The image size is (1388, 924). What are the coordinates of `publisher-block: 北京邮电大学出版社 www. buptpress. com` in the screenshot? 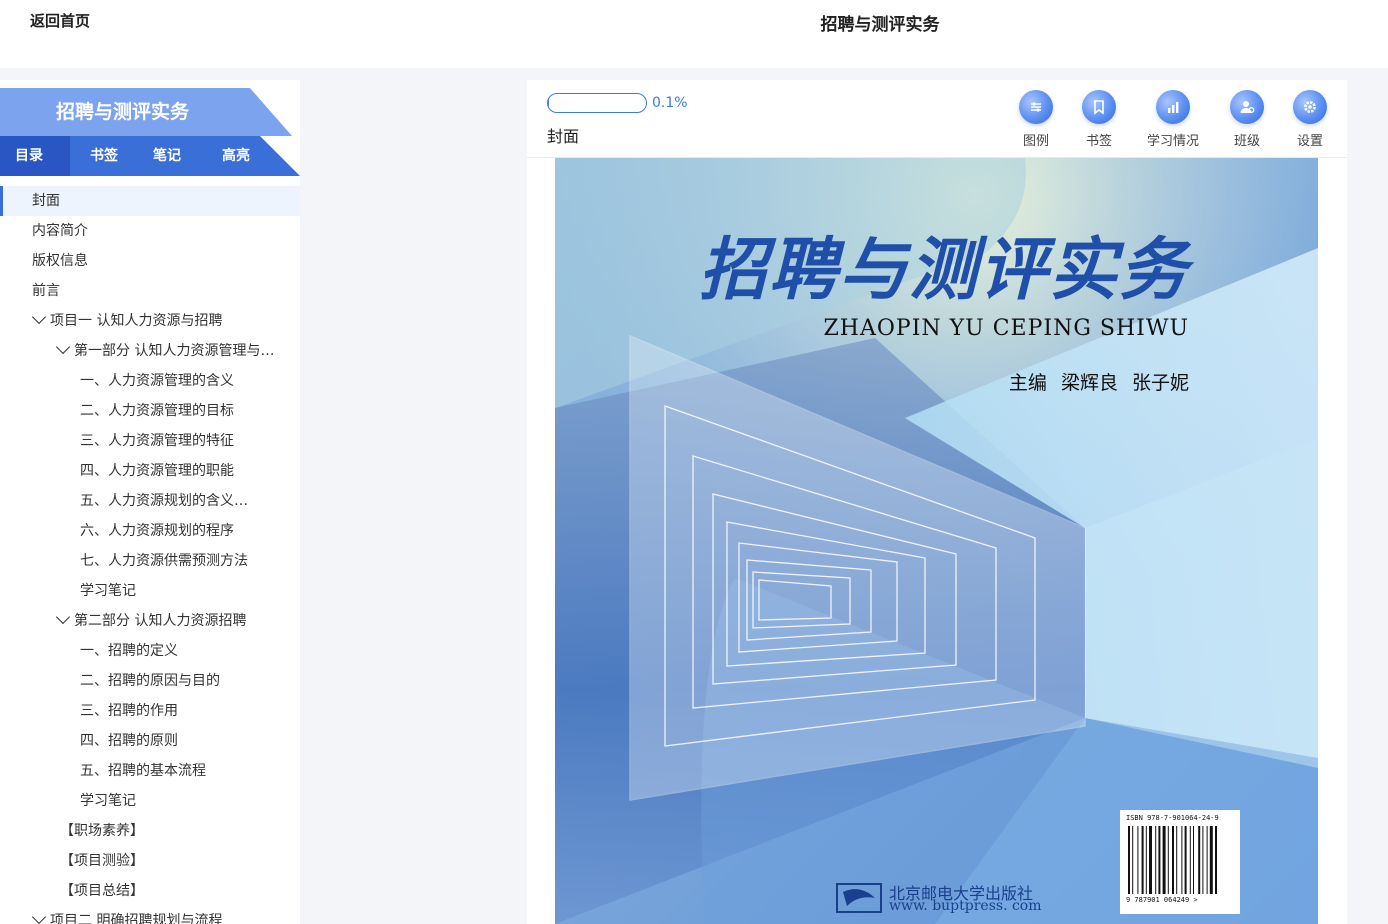 It's located at (940, 897).